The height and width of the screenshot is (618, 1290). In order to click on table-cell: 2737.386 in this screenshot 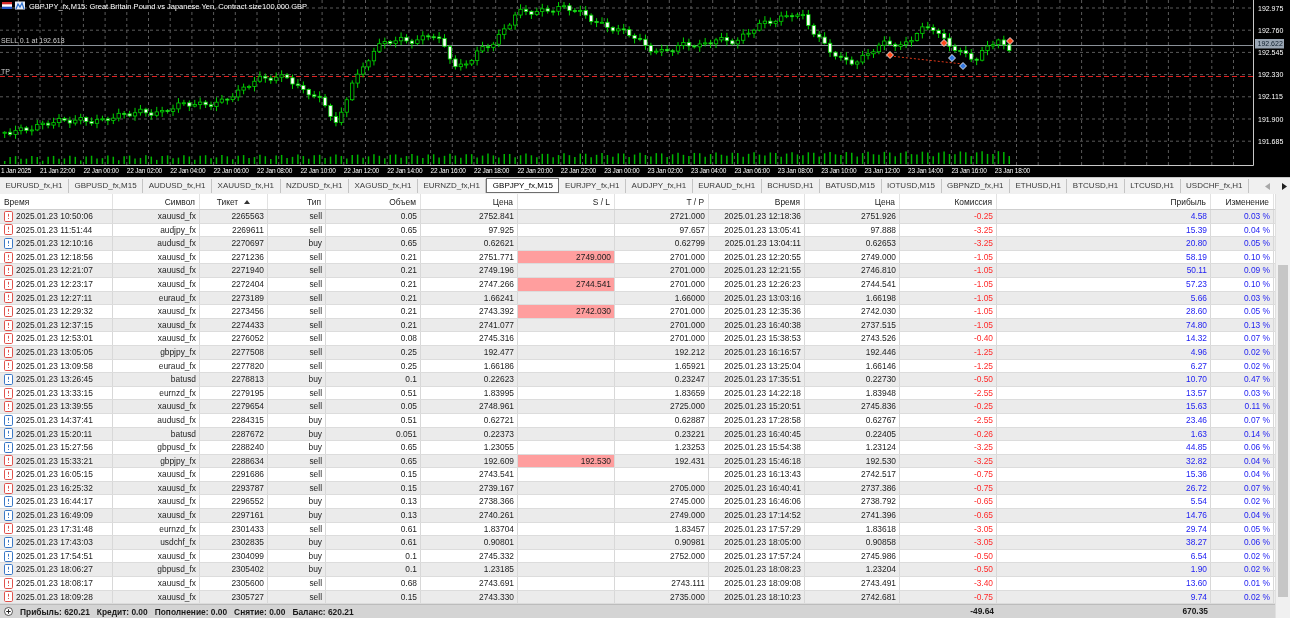, I will do `click(852, 488)`.